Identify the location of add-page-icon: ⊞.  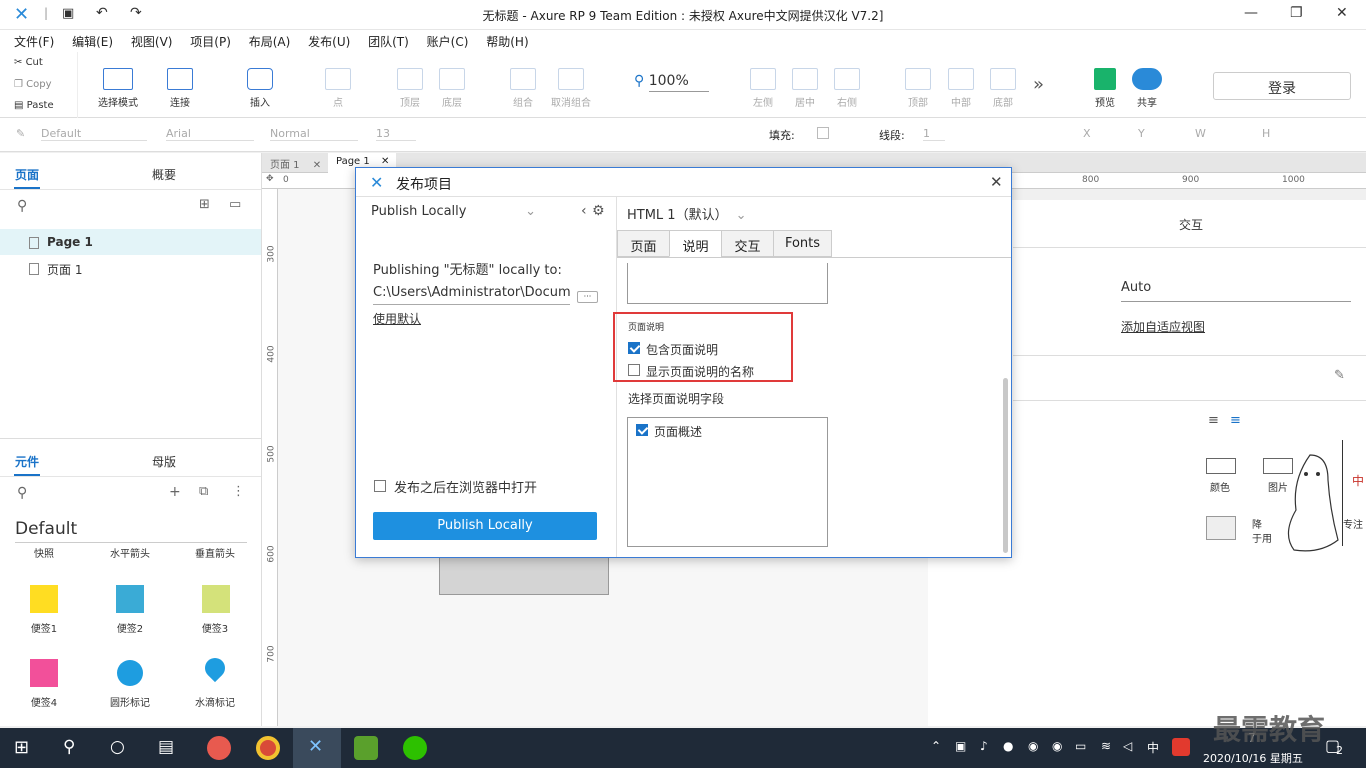
(204, 204).